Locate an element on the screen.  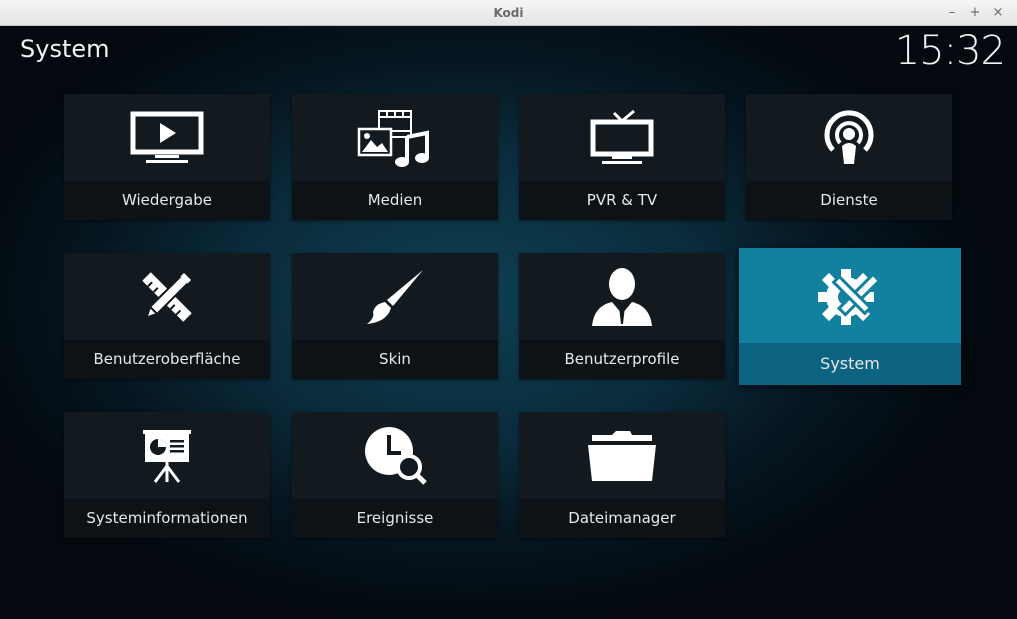
tile-medien: Medien is located at coordinates (395, 157).